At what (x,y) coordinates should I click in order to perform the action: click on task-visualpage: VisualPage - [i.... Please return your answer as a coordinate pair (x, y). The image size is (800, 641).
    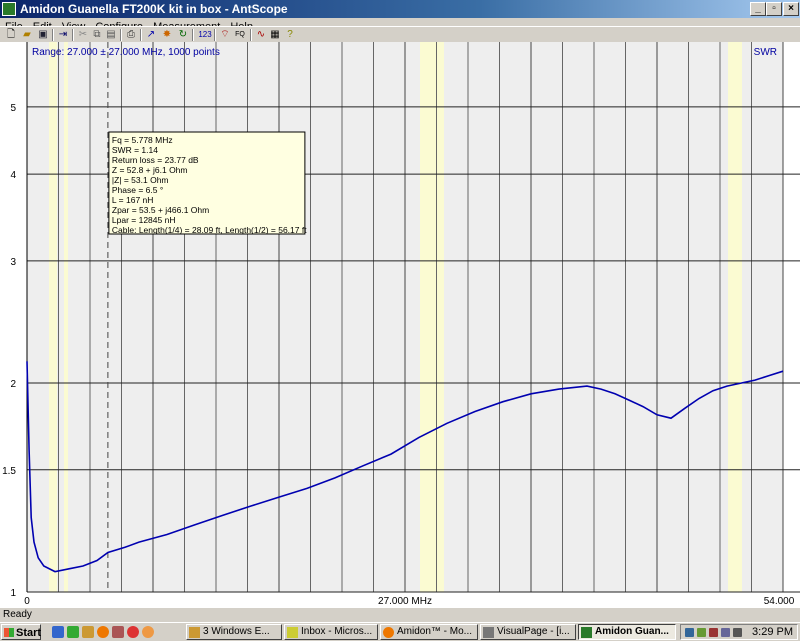
    Looking at the image, I should click on (528, 632).